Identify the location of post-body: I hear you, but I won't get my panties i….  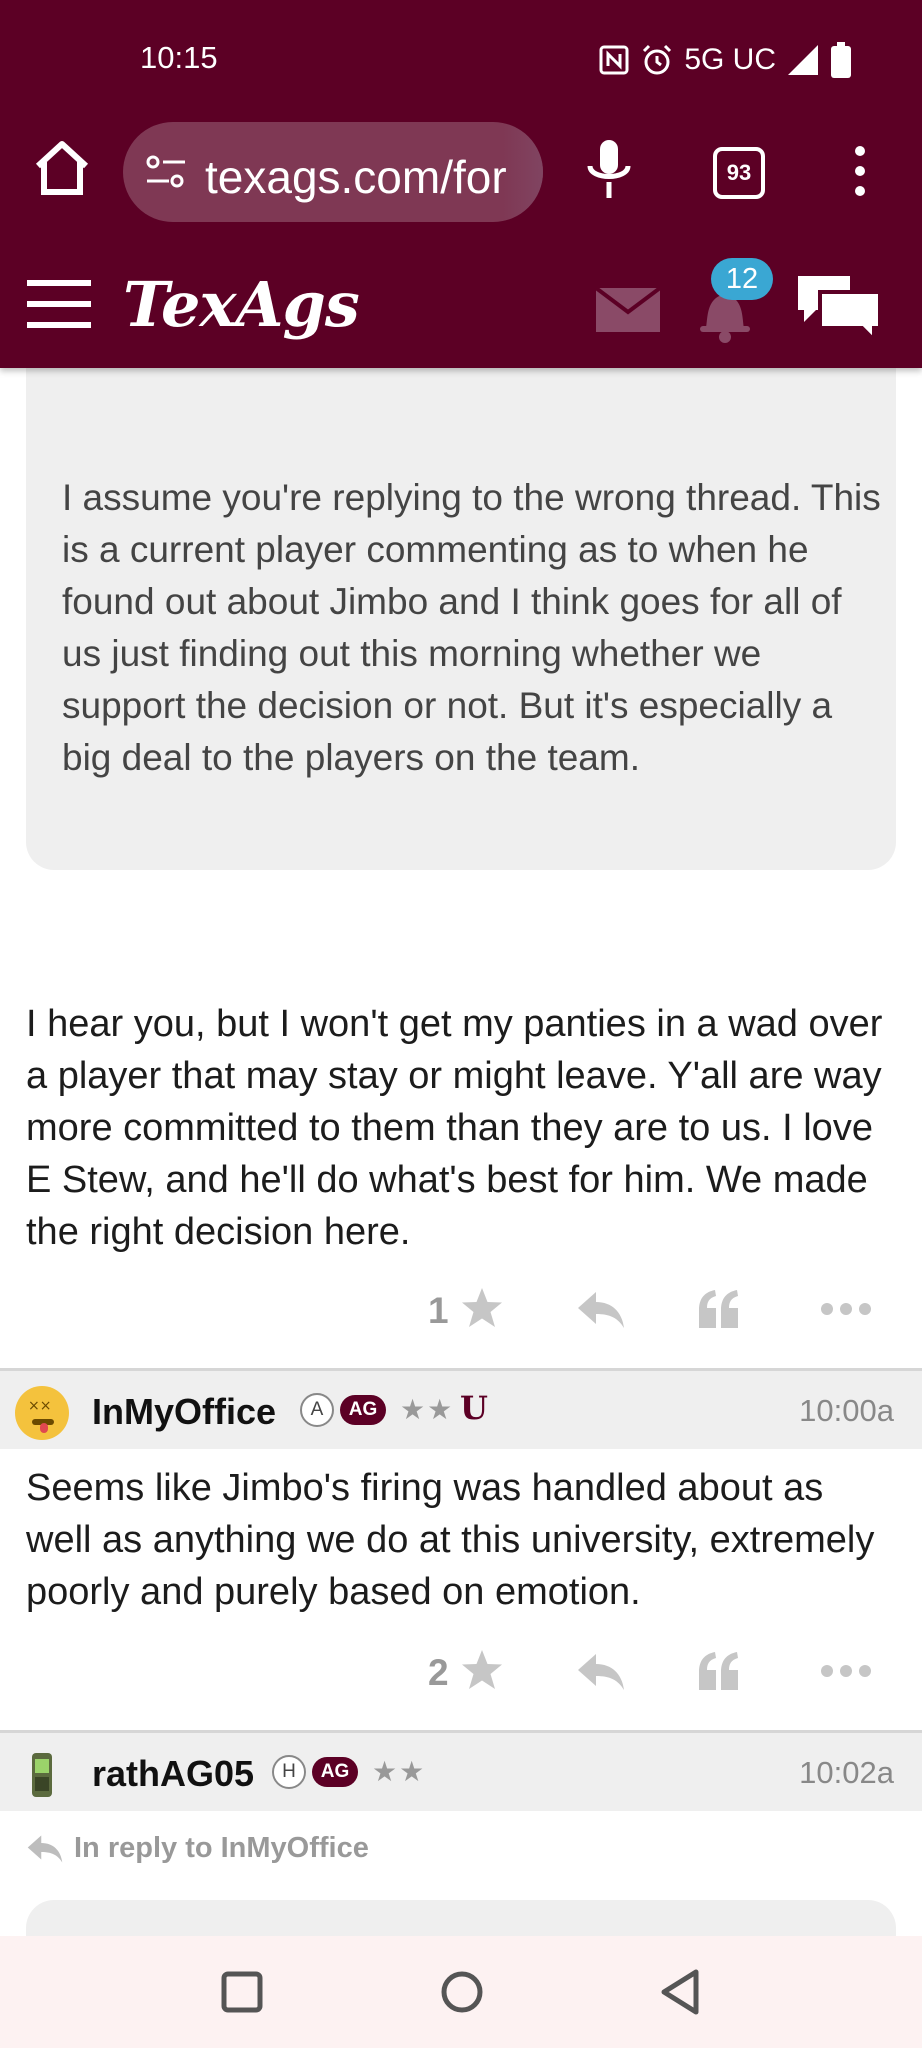
(454, 1128).